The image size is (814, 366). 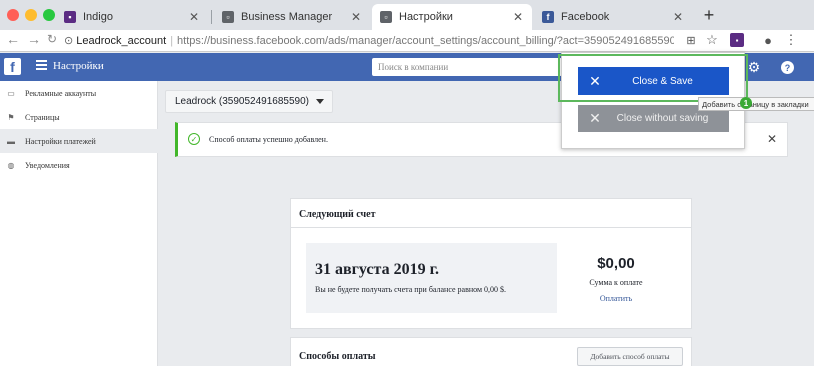 What do you see at coordinates (491, 351) in the screenshot?
I see `payment-methods-card: Способы оплаты Добавить способ оплаты` at bounding box center [491, 351].